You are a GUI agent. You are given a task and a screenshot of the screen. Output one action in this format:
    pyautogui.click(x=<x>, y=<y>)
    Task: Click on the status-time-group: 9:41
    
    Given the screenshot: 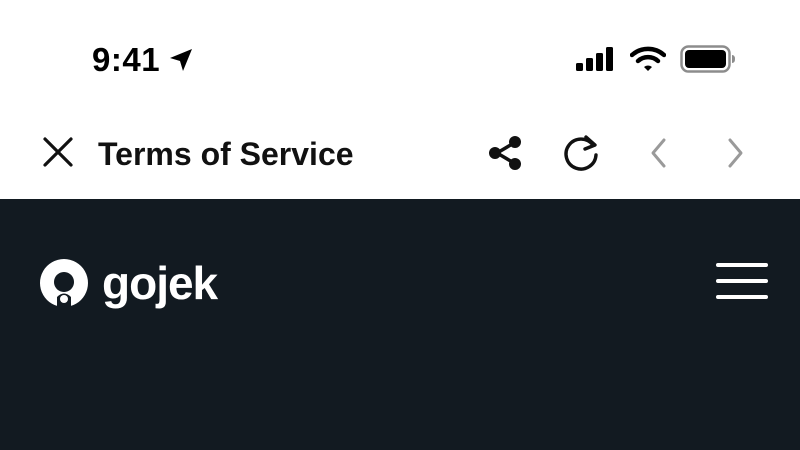 What is the action you would take?
    pyautogui.click(x=143, y=60)
    